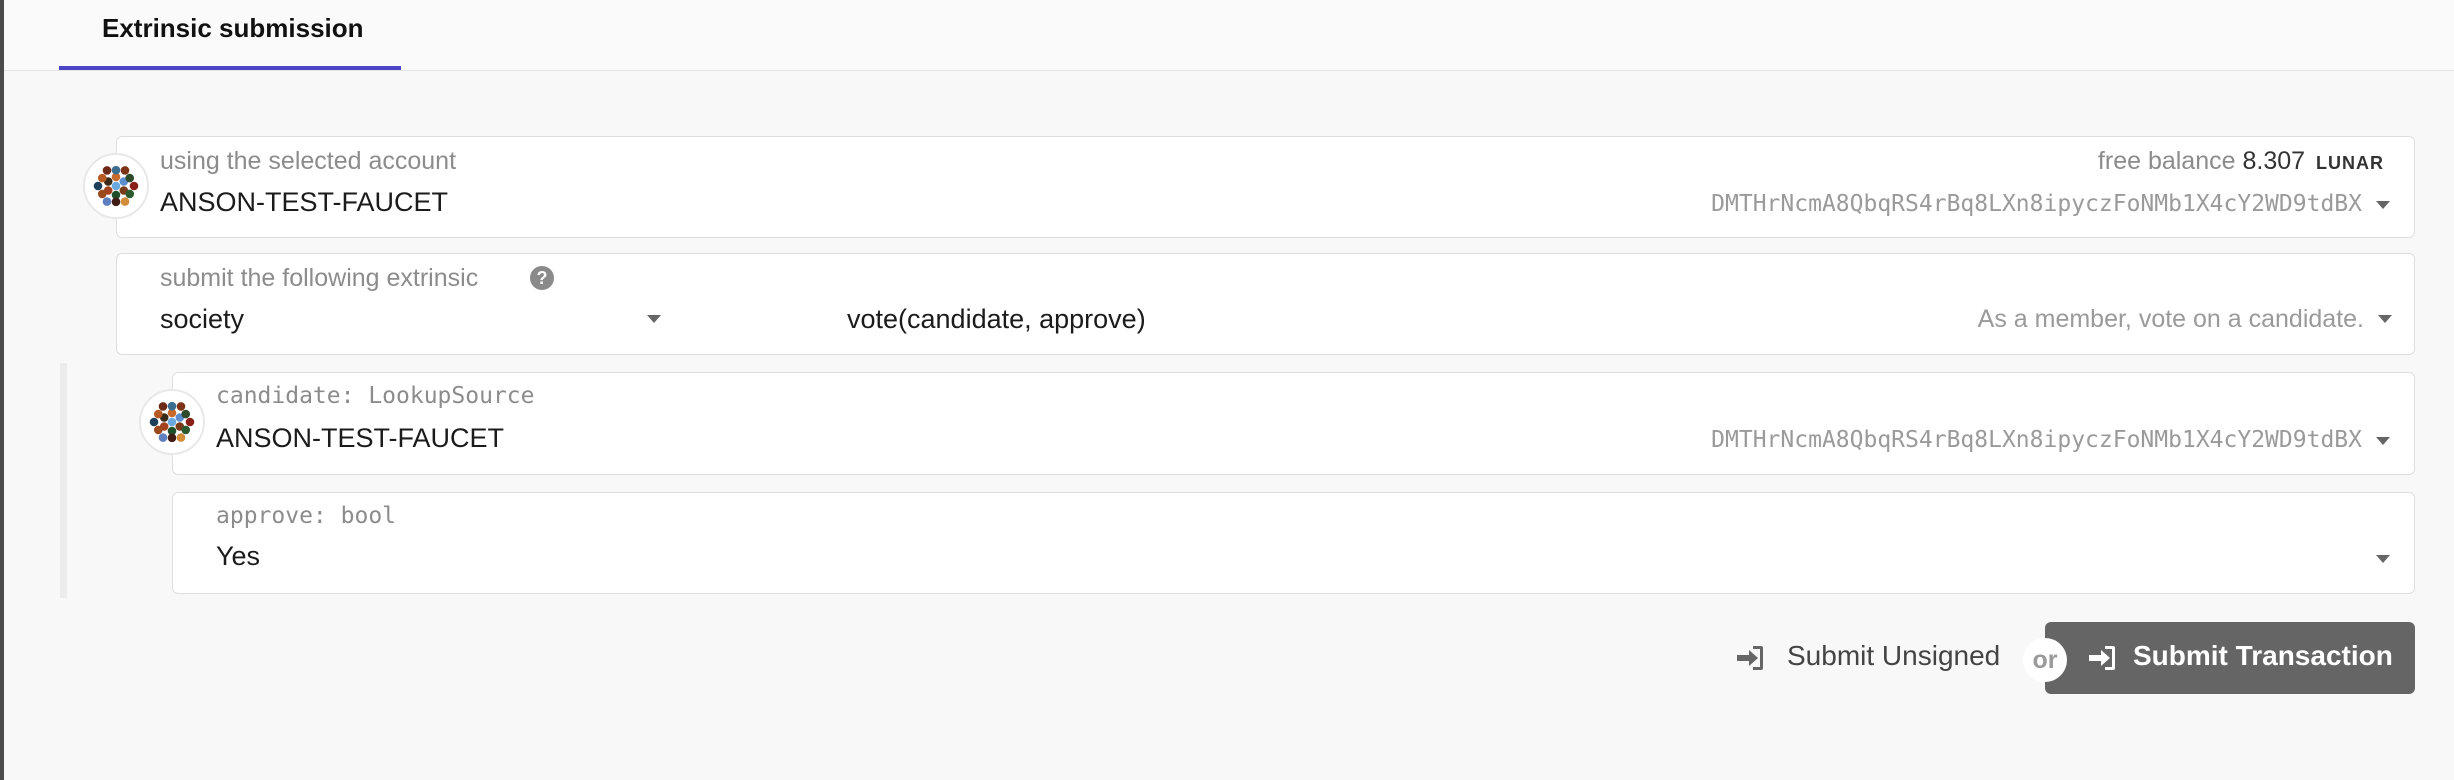 This screenshot has width=2454, height=780. Describe the element at coordinates (996, 319) in the screenshot. I see `method-value: vote(candidate, approve)` at that location.